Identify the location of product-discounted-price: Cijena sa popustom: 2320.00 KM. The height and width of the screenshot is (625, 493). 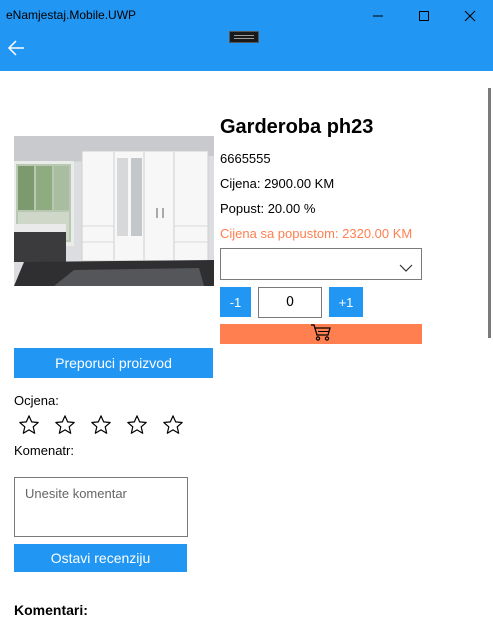
(316, 233).